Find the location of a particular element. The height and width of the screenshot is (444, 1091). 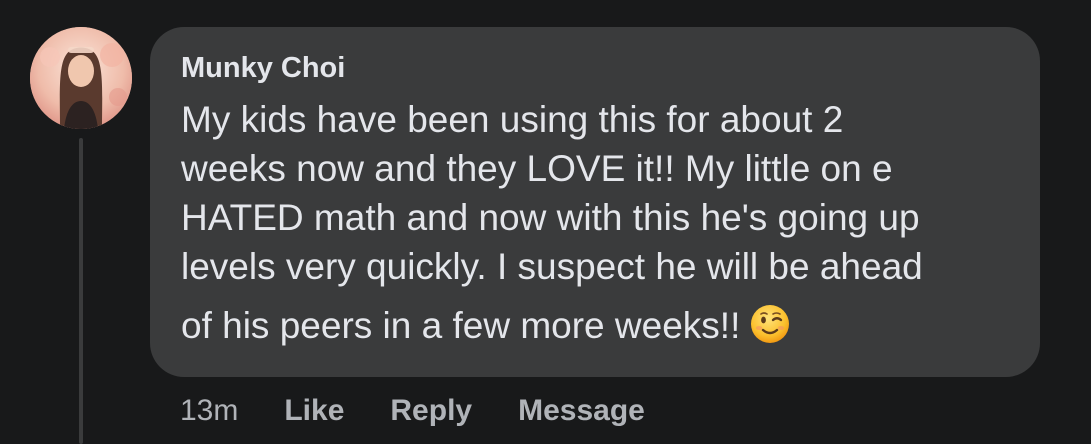

thread-line is located at coordinates (81, 291).